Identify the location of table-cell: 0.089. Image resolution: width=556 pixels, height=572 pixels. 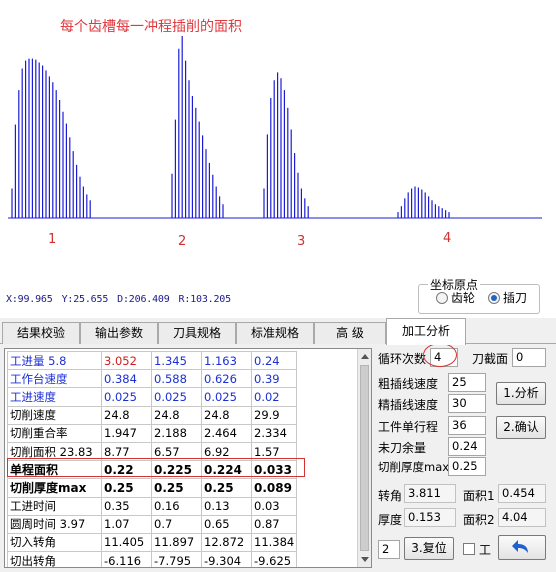
(274, 488).